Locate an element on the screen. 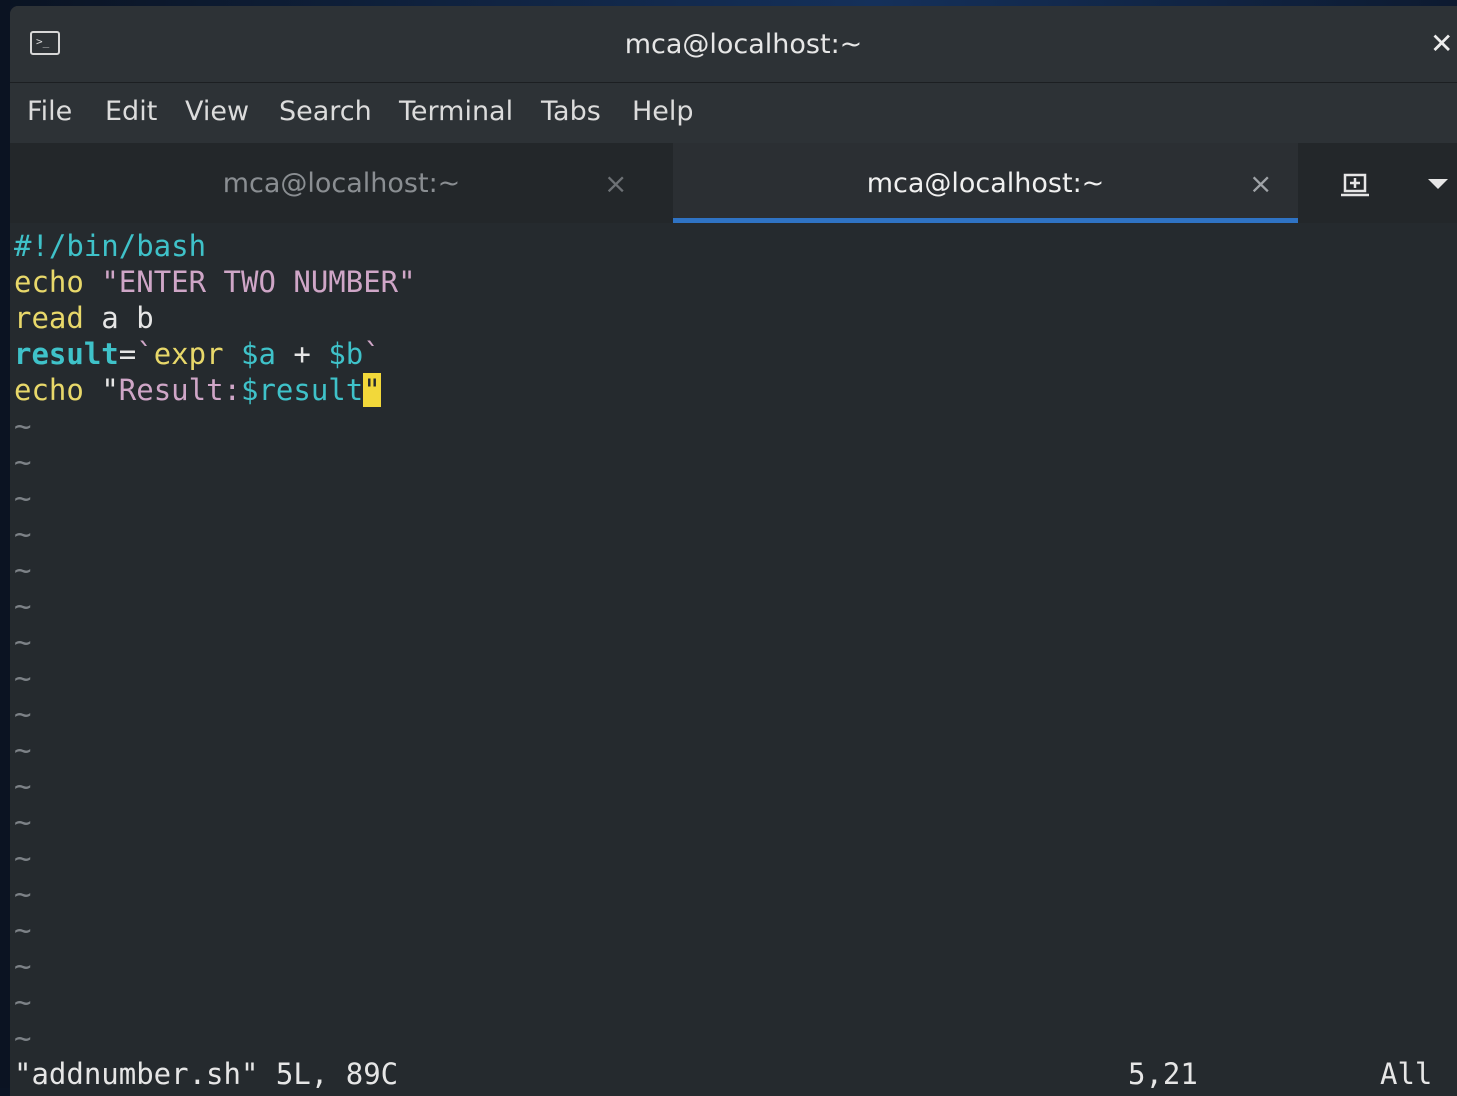  menu-help: Help is located at coordinates (663, 113).